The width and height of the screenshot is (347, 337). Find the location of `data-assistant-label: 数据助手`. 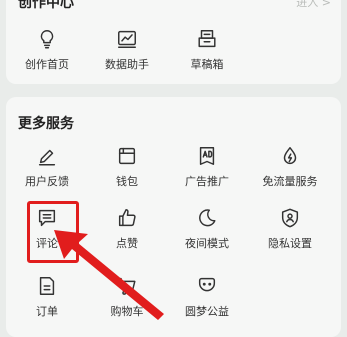

data-assistant-label: 数据助手 is located at coordinates (127, 64).